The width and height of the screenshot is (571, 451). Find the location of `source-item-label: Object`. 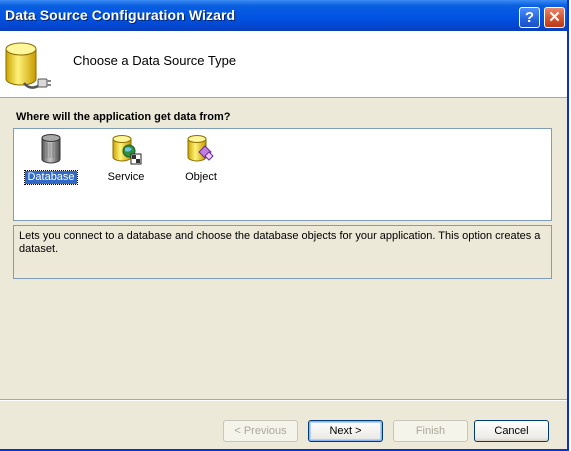

source-item-label: Object is located at coordinates (201, 177).